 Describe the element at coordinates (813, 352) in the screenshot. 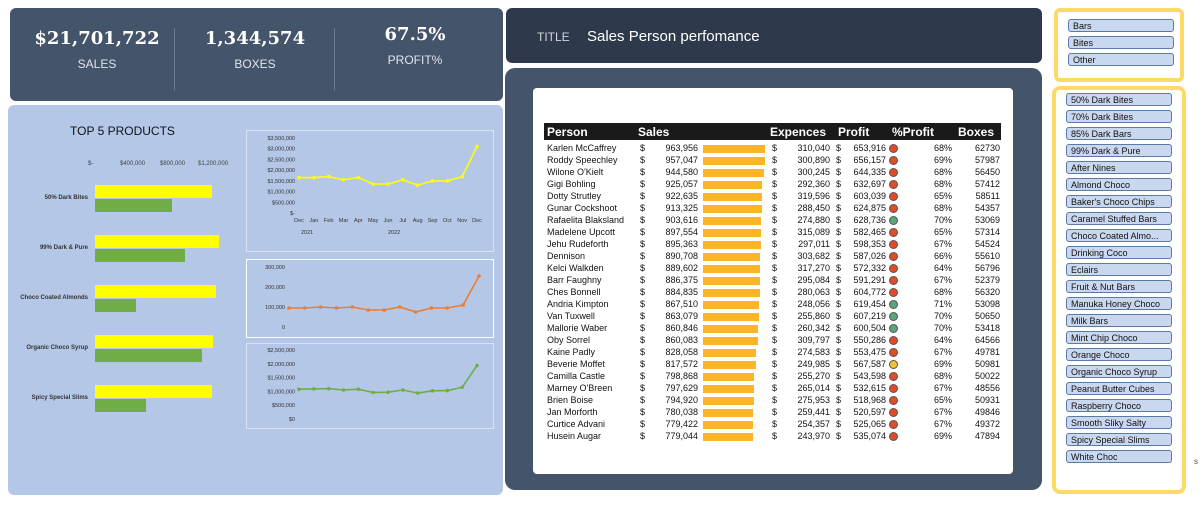

I see `cell-expences: 274,583` at that location.